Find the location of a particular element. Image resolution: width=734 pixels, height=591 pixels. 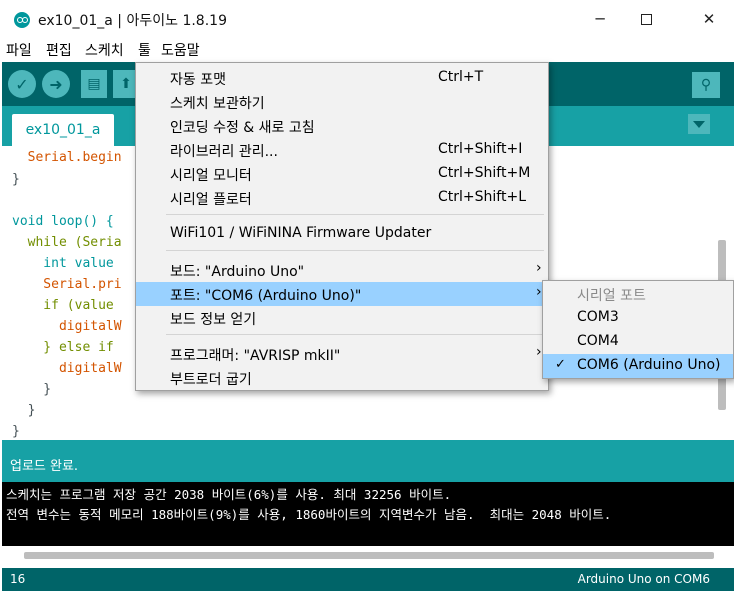

status-bar: 업로드 완료. is located at coordinates (368, 461).